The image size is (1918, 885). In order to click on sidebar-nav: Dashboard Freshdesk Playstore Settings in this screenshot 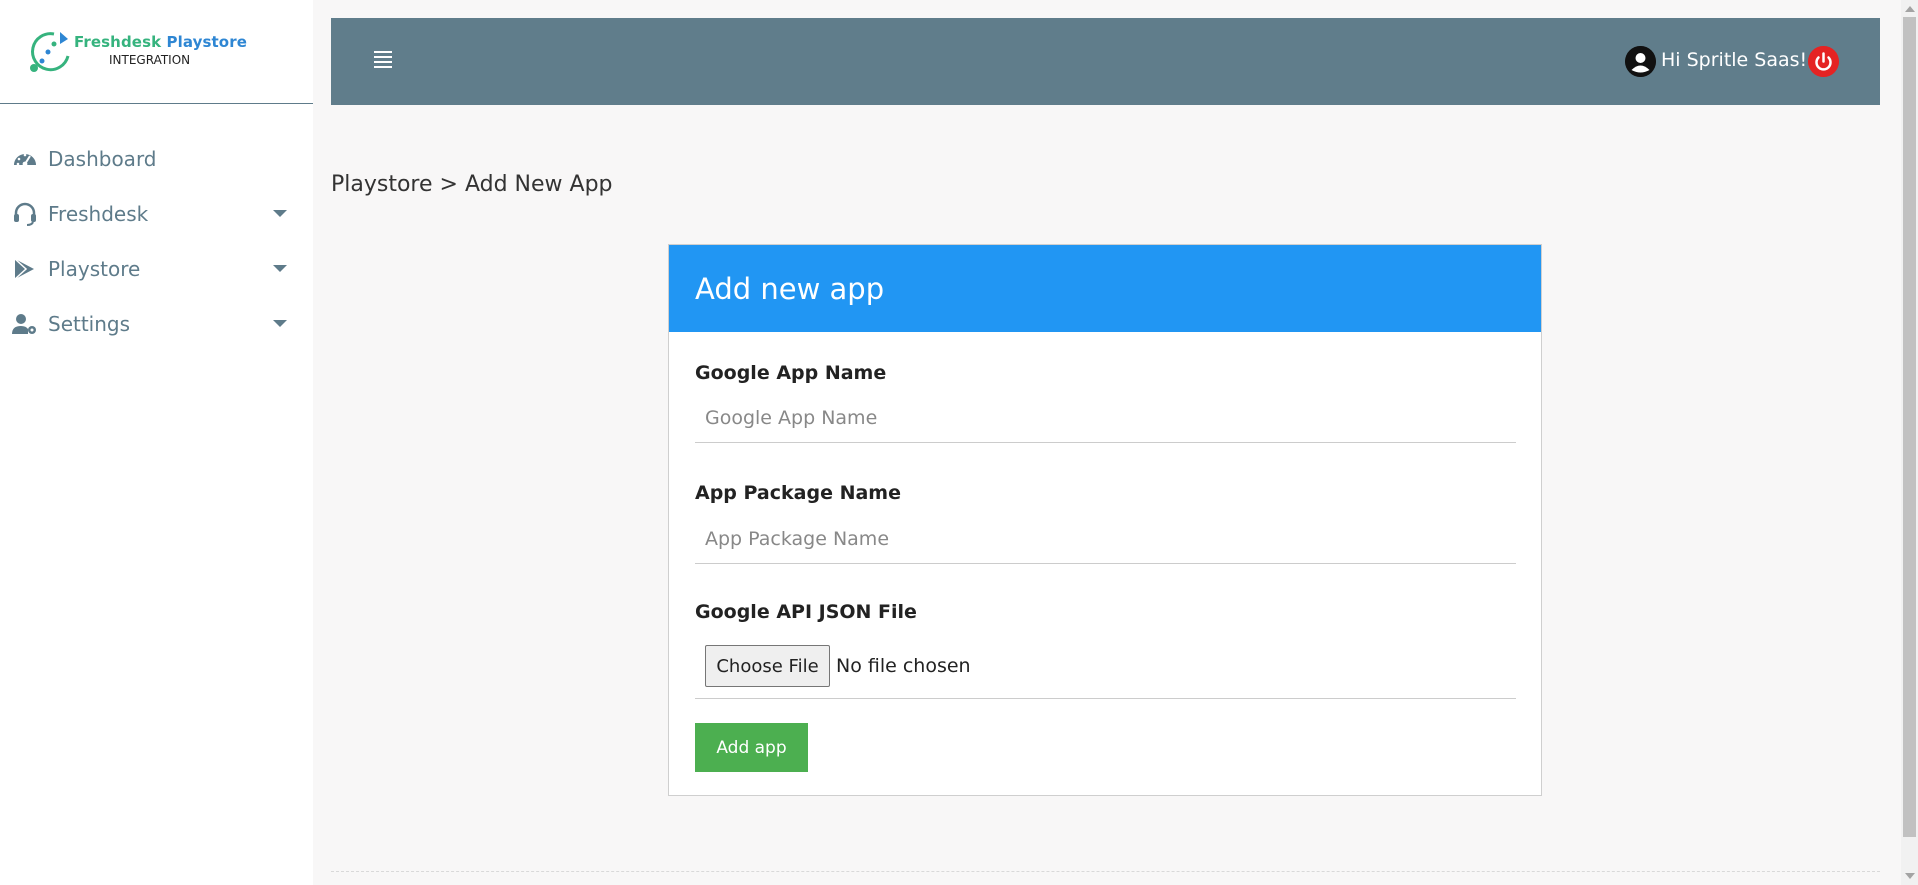, I will do `click(156, 241)`.